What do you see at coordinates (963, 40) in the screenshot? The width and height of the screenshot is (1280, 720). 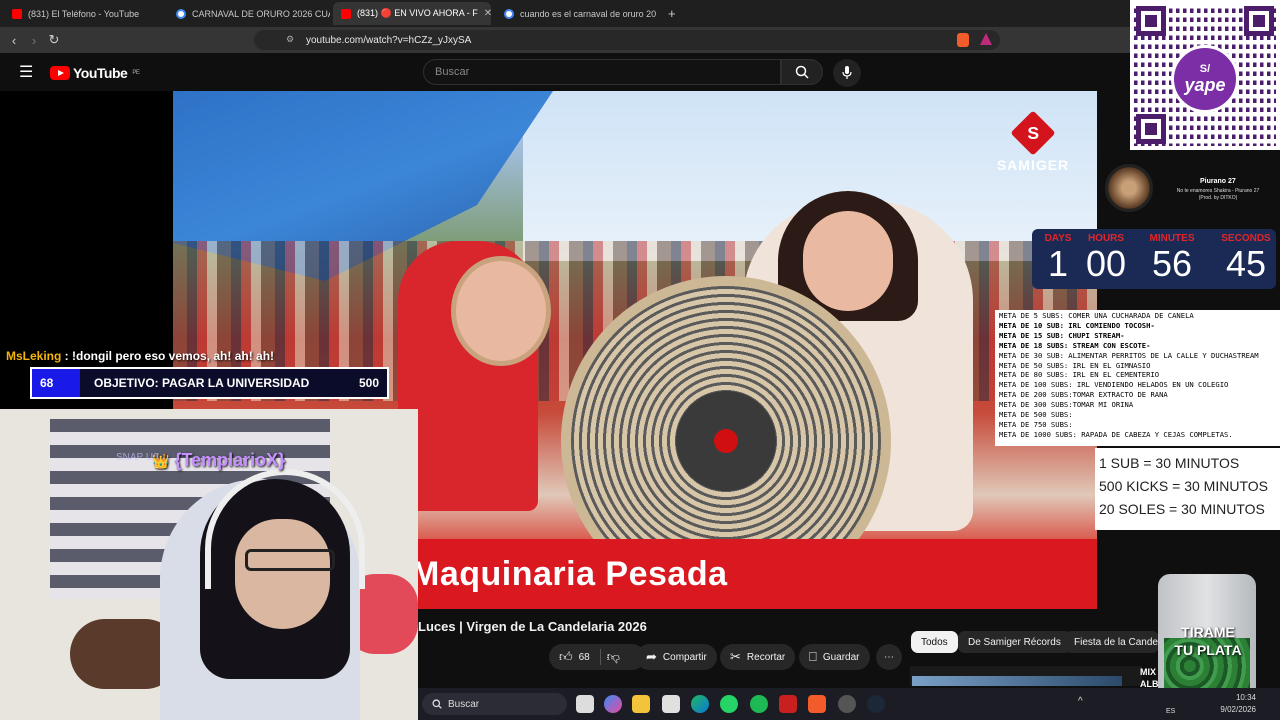 I see `brave-shield-icon` at bounding box center [963, 40].